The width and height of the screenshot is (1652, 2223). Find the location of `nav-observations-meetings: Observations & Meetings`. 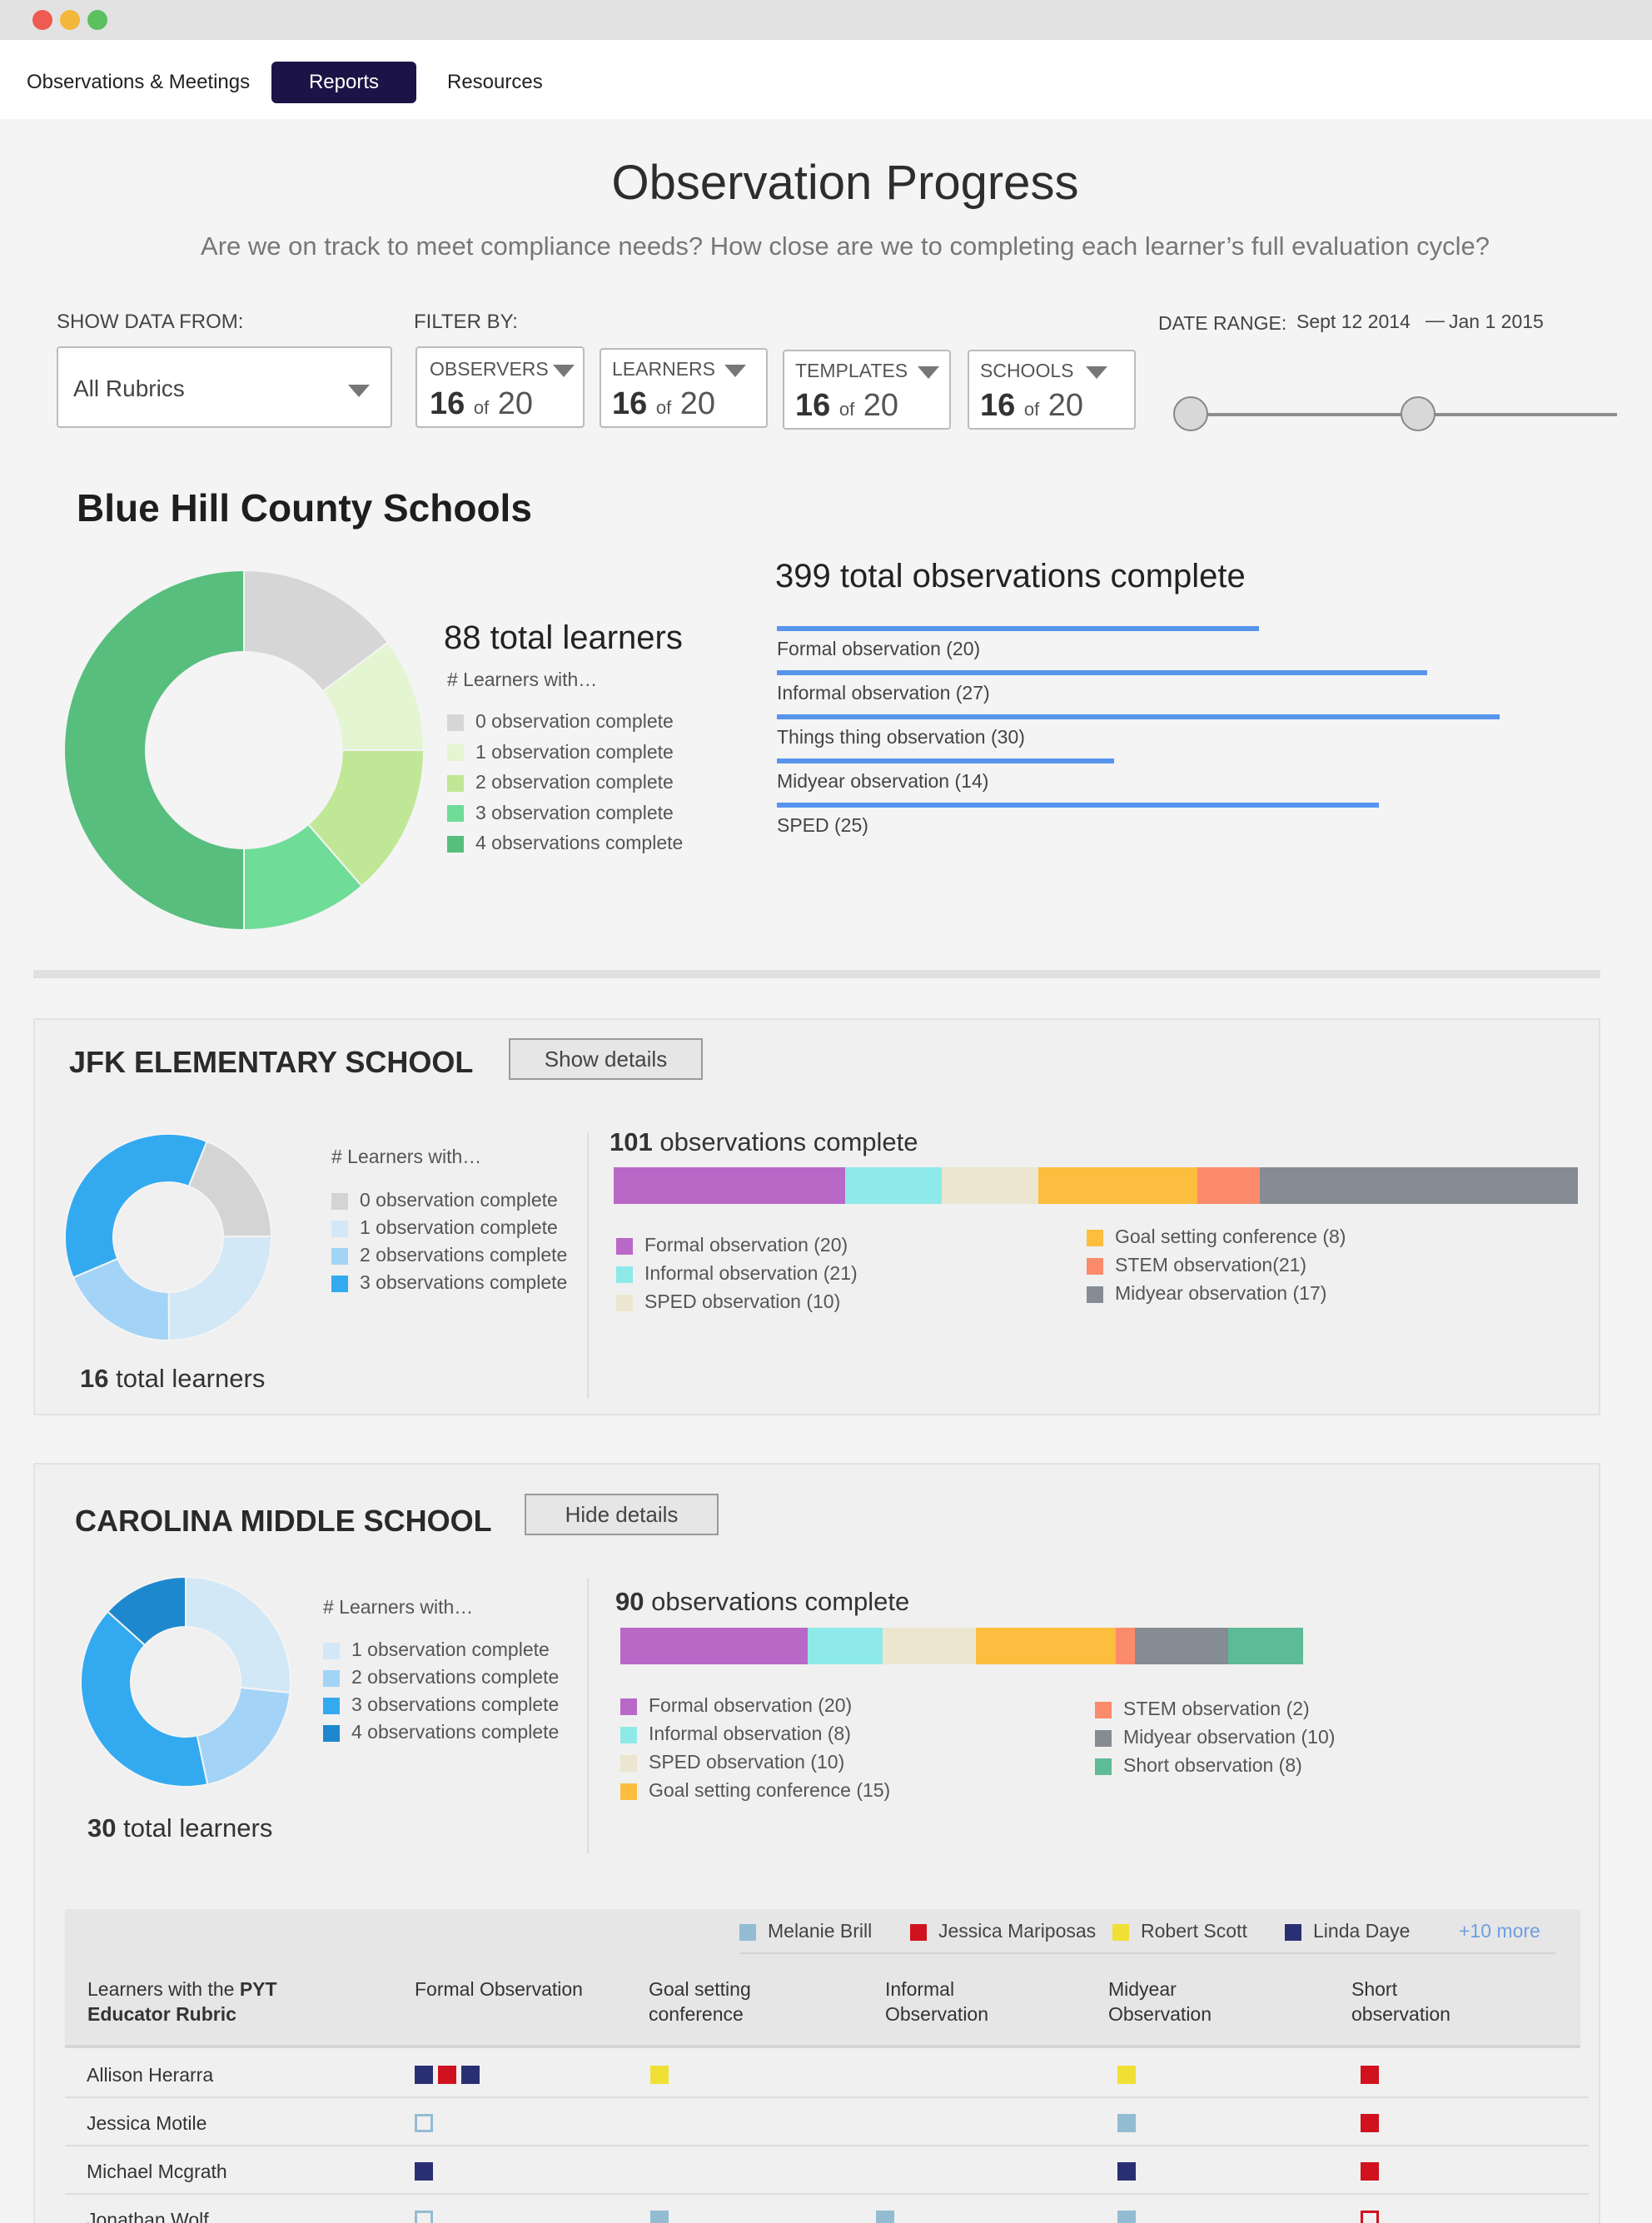

nav-observations-meetings: Observations & Meetings is located at coordinates (139, 82).